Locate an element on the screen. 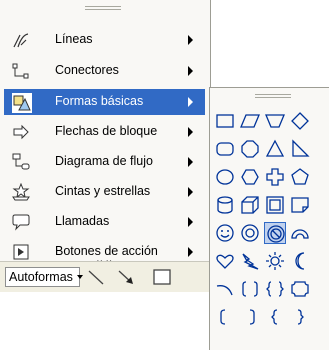 The image size is (329, 350). plaque-icon is located at coordinates (300, 289).